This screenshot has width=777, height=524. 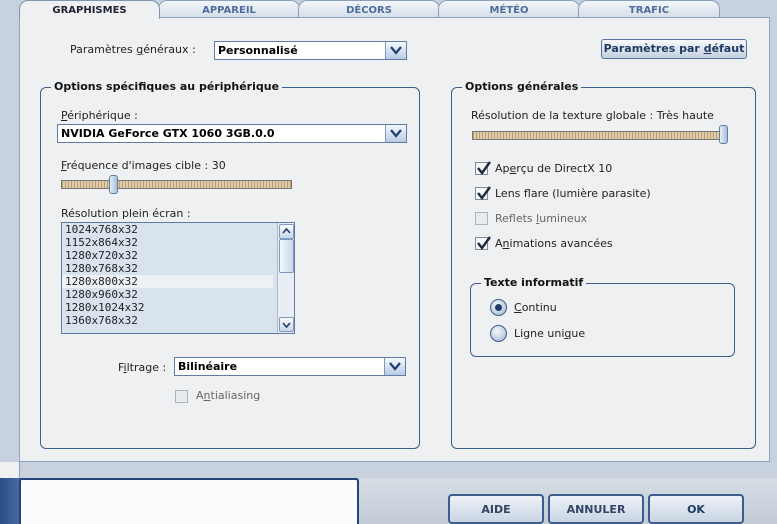 What do you see at coordinates (167, 242) in the screenshot?
I see `list-item: 1152x864x32` at bounding box center [167, 242].